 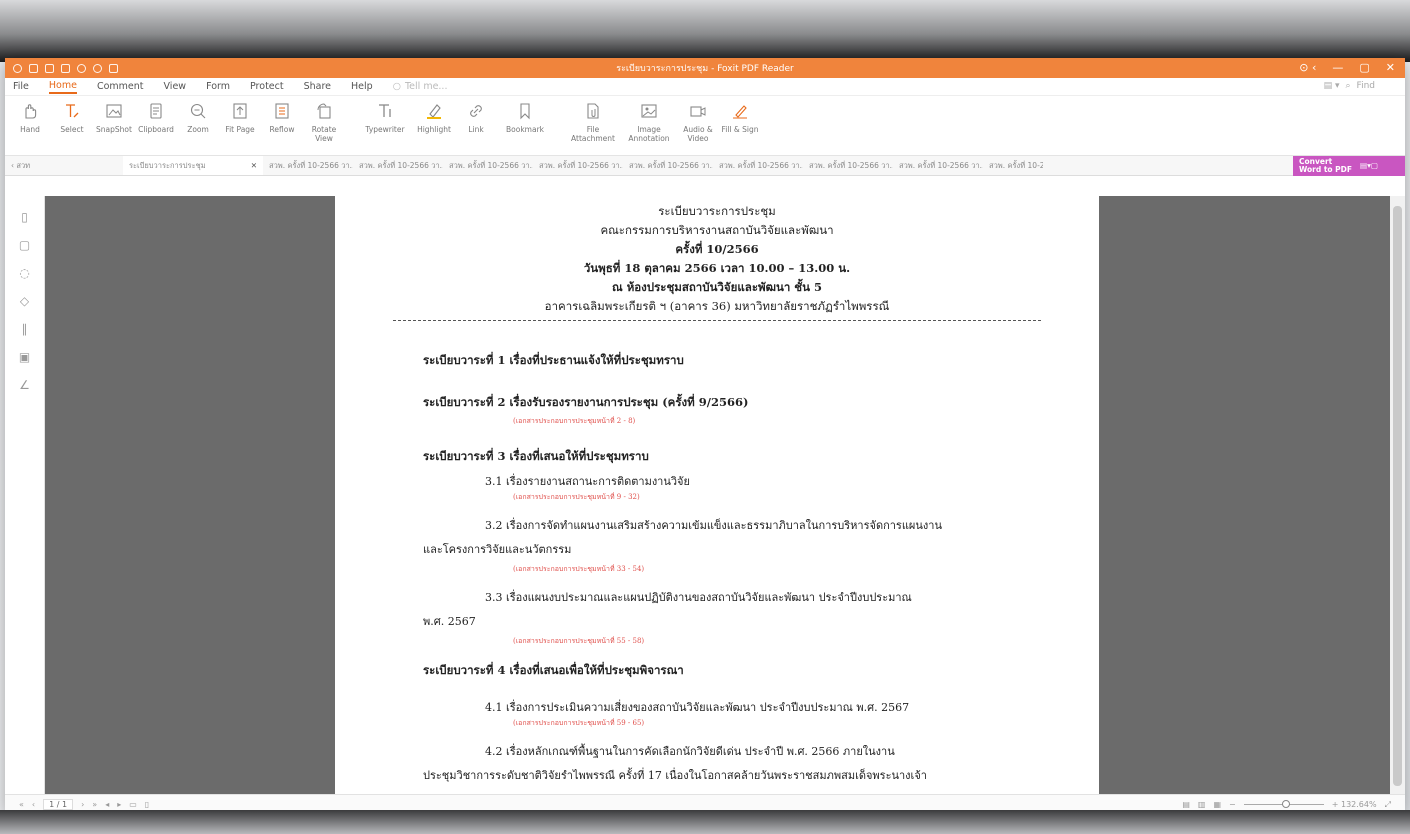 What do you see at coordinates (97, 68) in the screenshot?
I see `redo-icon` at bounding box center [97, 68].